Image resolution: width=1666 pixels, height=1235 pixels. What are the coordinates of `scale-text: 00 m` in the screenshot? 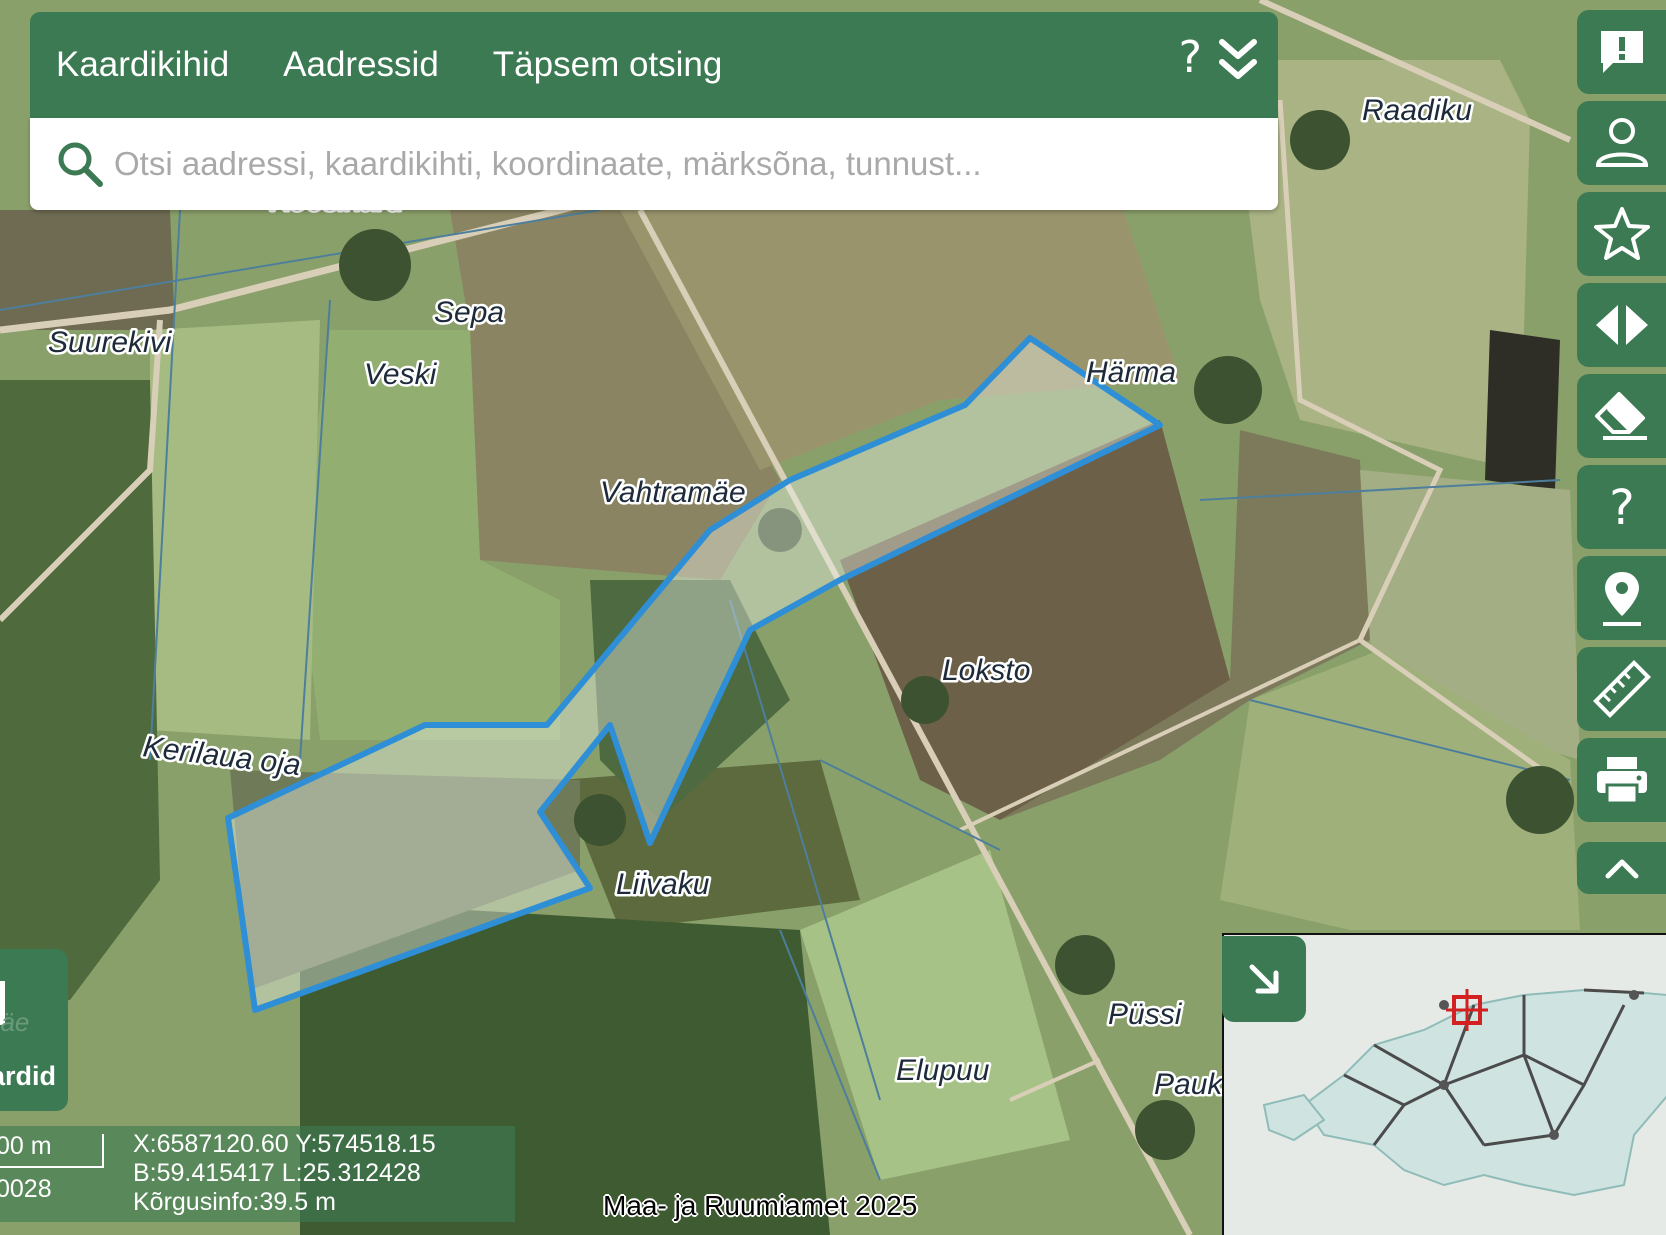 It's located at (26, 1146).